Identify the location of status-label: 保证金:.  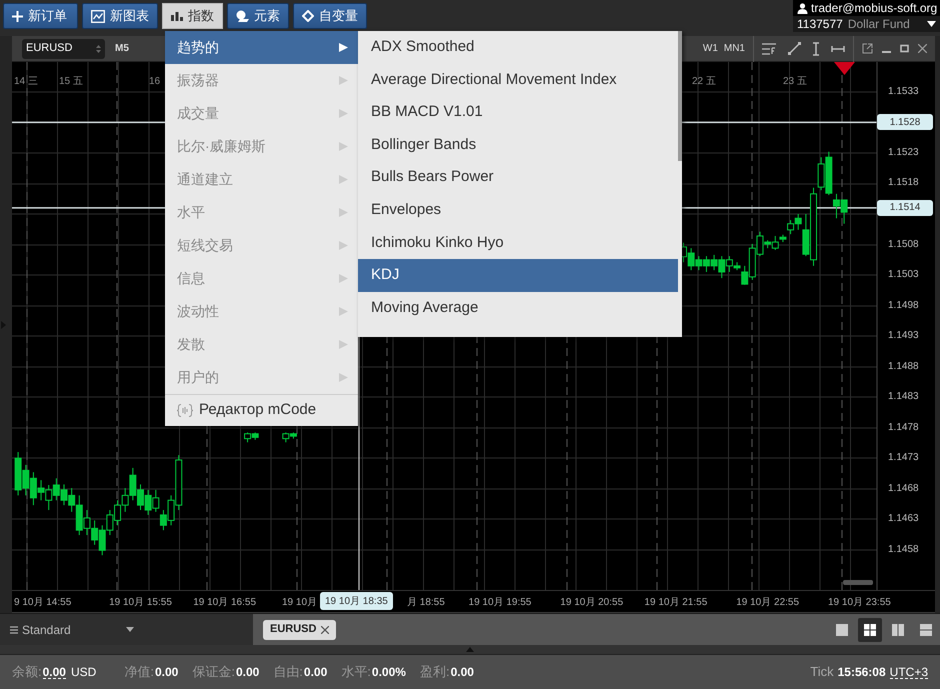
(213, 672).